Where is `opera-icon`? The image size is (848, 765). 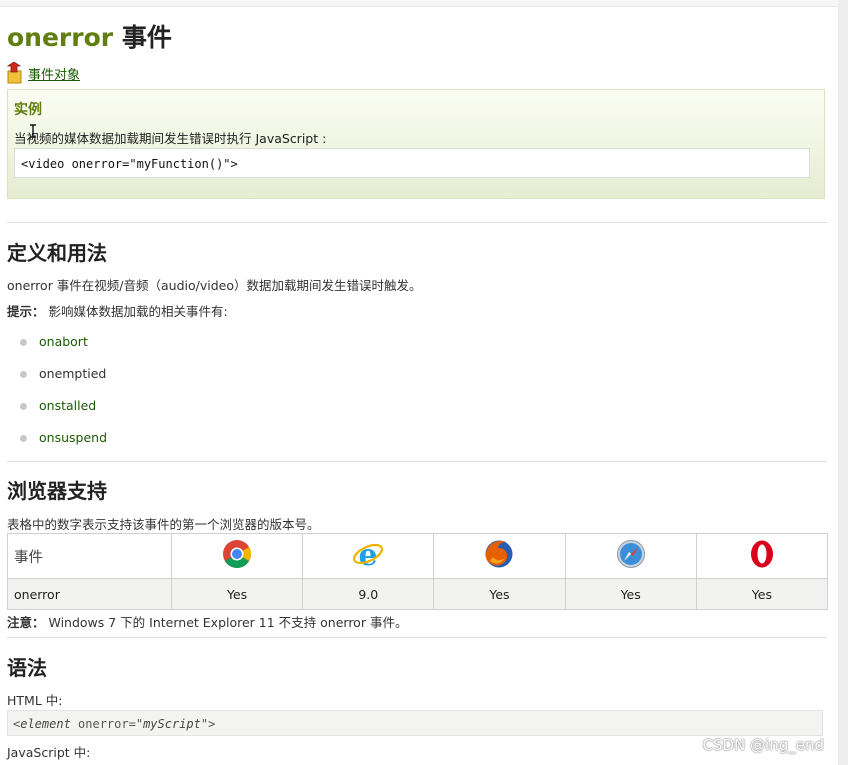
opera-icon is located at coordinates (761, 554).